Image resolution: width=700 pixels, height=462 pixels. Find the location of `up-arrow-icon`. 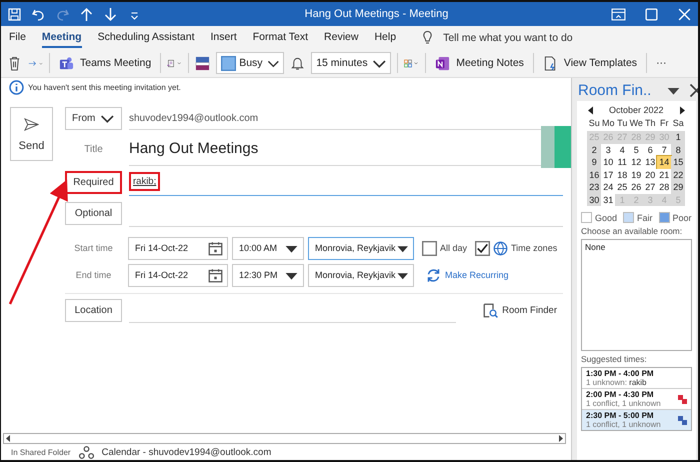

up-arrow-icon is located at coordinates (86, 14).